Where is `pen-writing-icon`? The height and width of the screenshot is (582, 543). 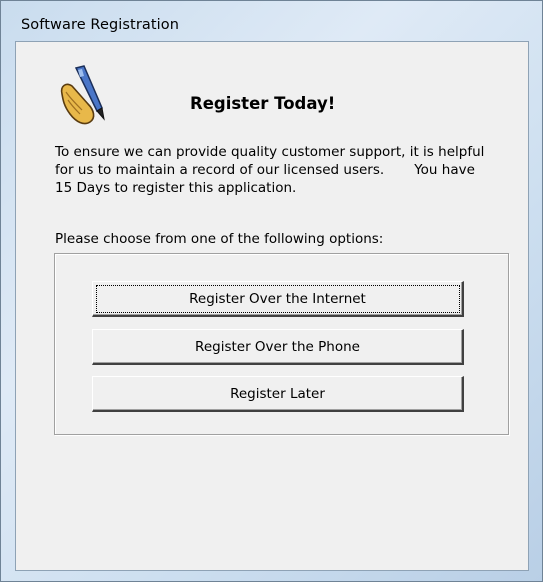 pen-writing-icon is located at coordinates (82, 95).